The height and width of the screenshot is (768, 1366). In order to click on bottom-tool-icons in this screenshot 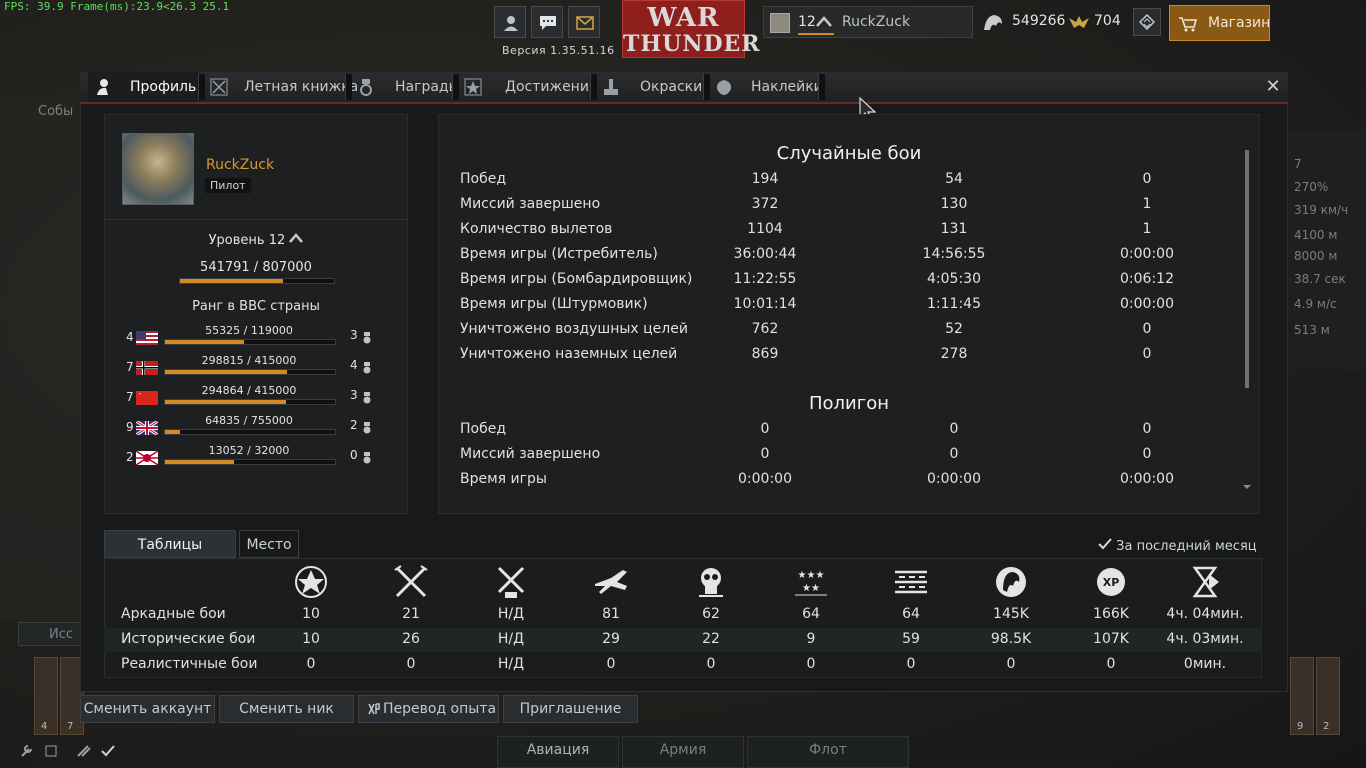, I will do `click(70, 752)`.